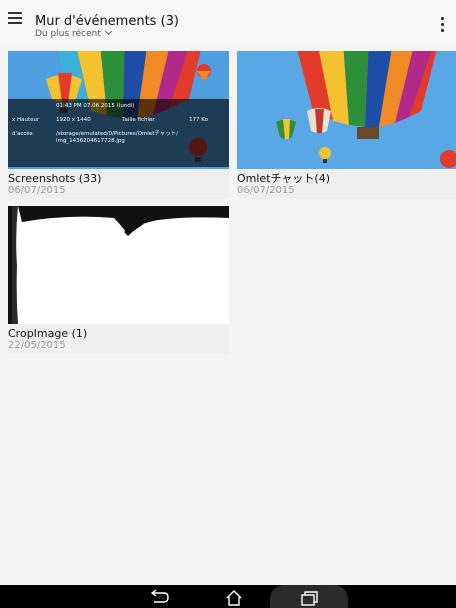 This screenshot has width=456, height=608. I want to click on menu-icon, so click(15, 19).